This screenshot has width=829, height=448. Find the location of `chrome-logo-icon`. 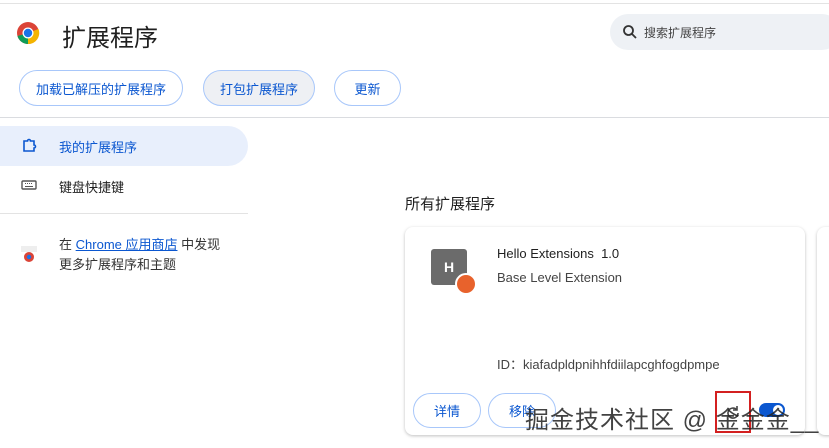

chrome-logo-icon is located at coordinates (28, 33).